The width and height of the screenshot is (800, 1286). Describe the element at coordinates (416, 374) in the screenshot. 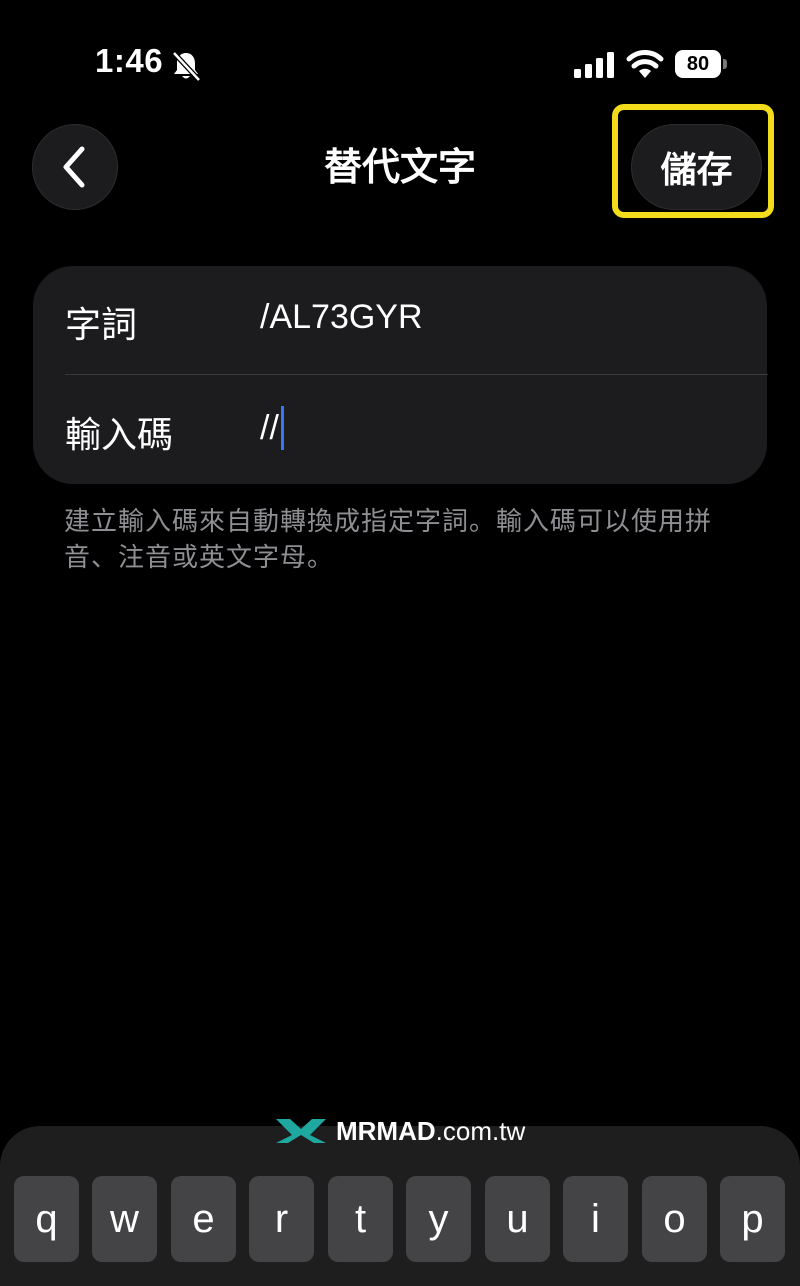

I see `row-divider` at that location.